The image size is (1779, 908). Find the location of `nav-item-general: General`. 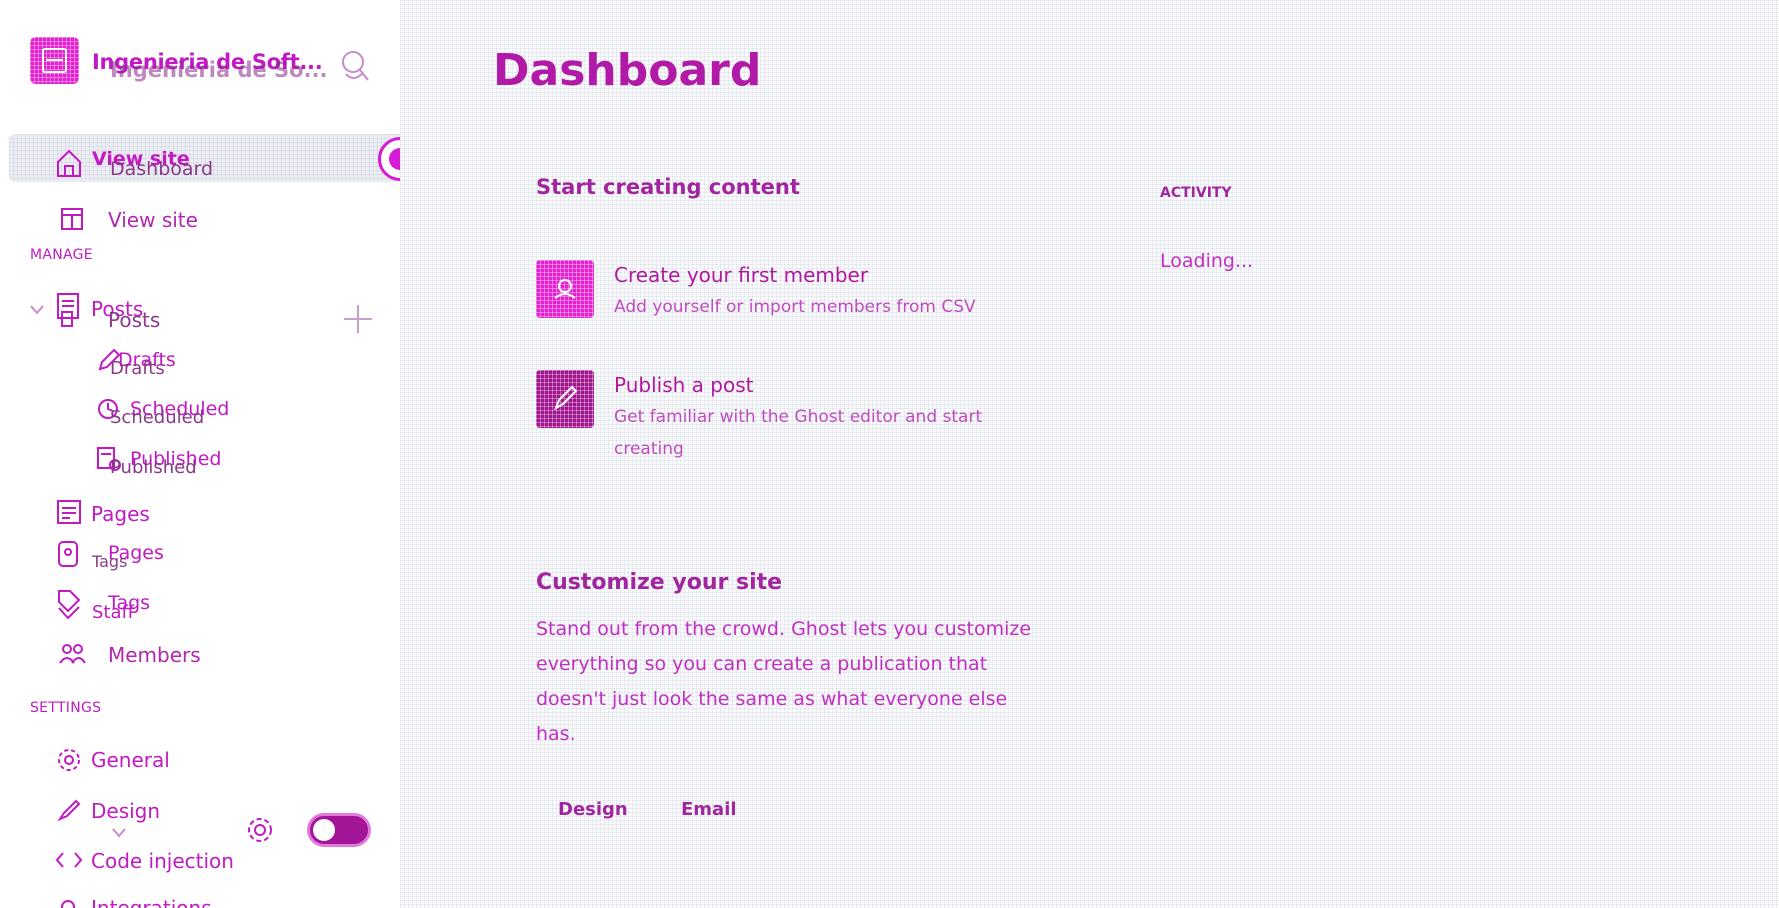

nav-item-general: General is located at coordinates (130, 760).